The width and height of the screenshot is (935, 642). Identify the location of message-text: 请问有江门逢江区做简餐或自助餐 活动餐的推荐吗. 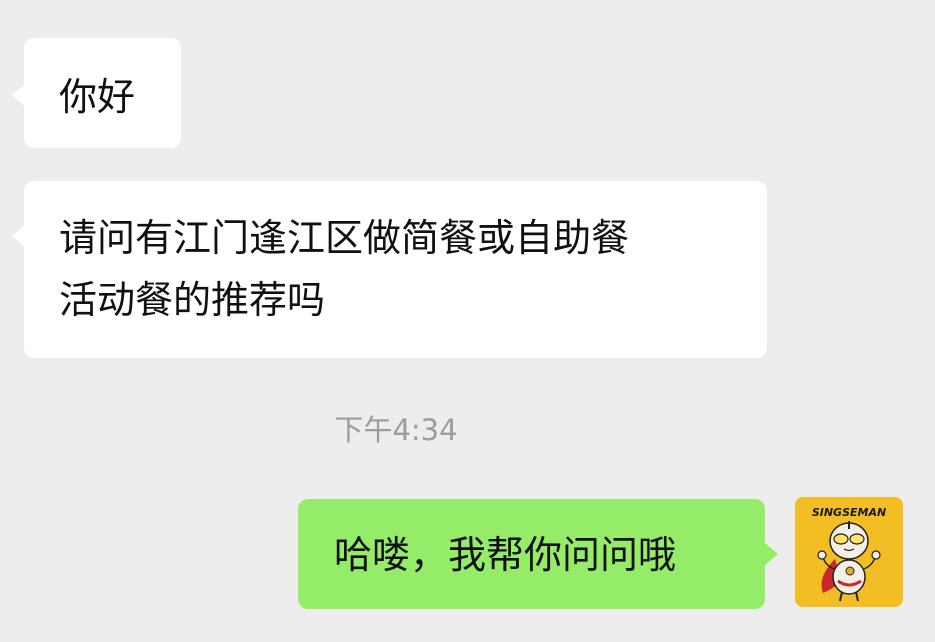
(344, 269).